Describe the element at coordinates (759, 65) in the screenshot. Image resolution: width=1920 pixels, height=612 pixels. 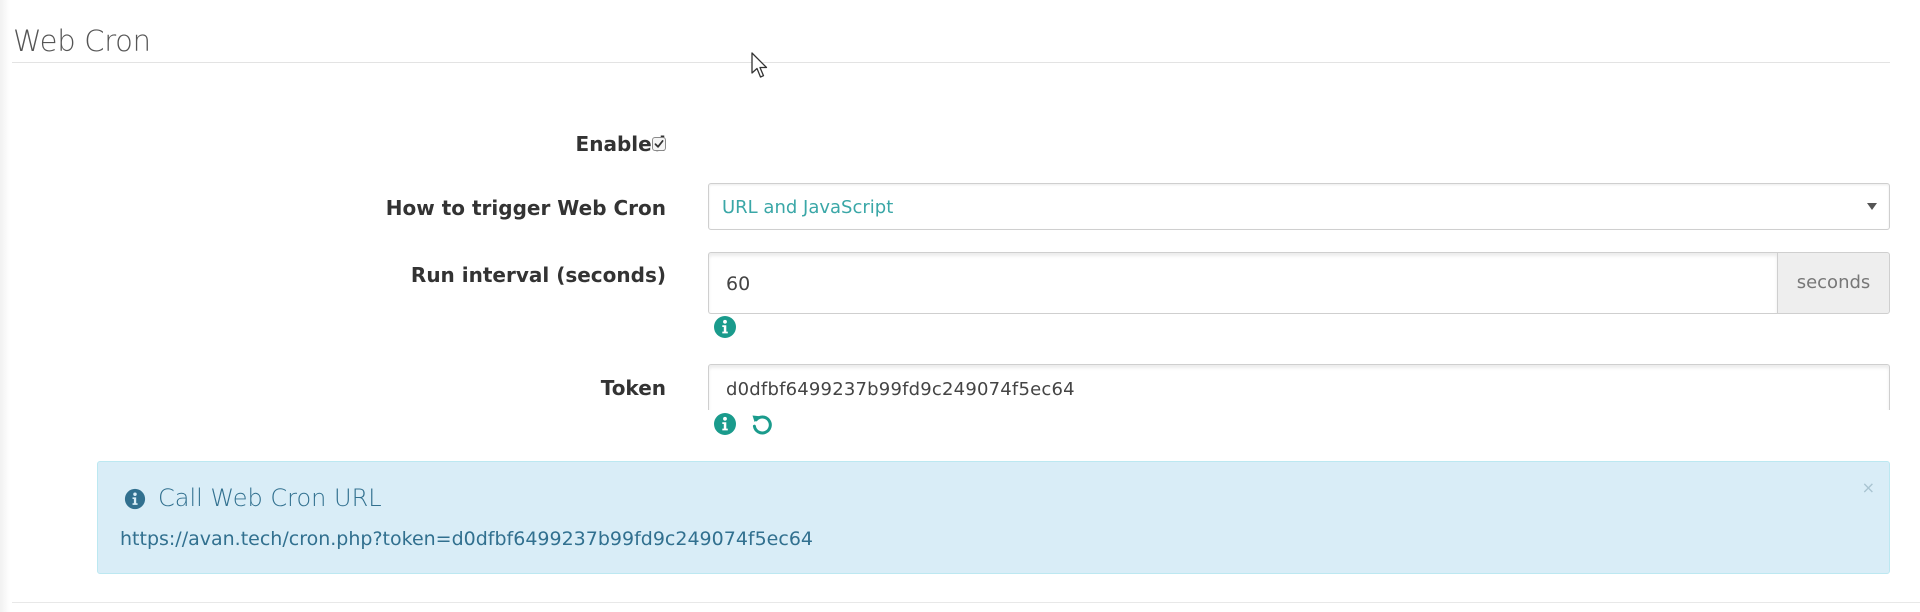
I see `mouse-cursor-icon` at that location.